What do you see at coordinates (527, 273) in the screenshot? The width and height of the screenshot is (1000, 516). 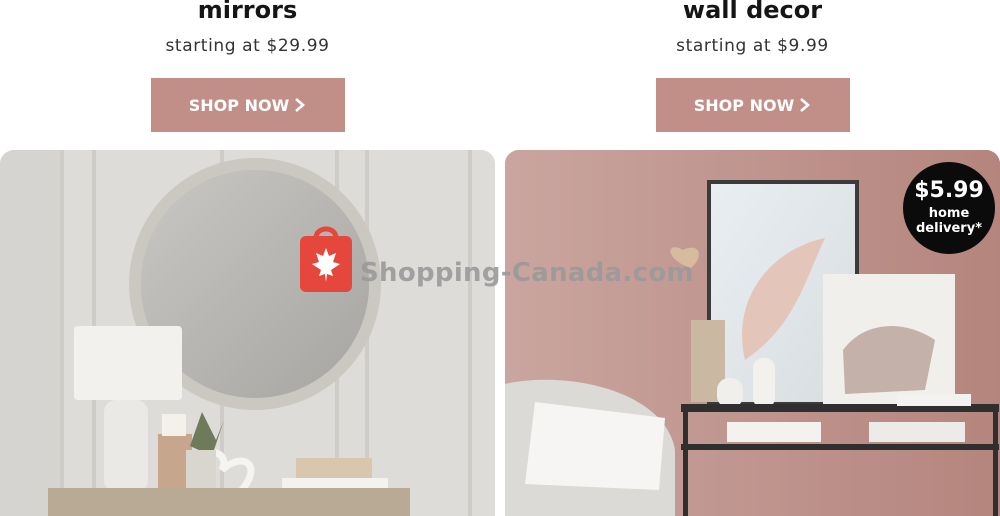 I see `watermark-text: Shopping-Canada.com` at bounding box center [527, 273].